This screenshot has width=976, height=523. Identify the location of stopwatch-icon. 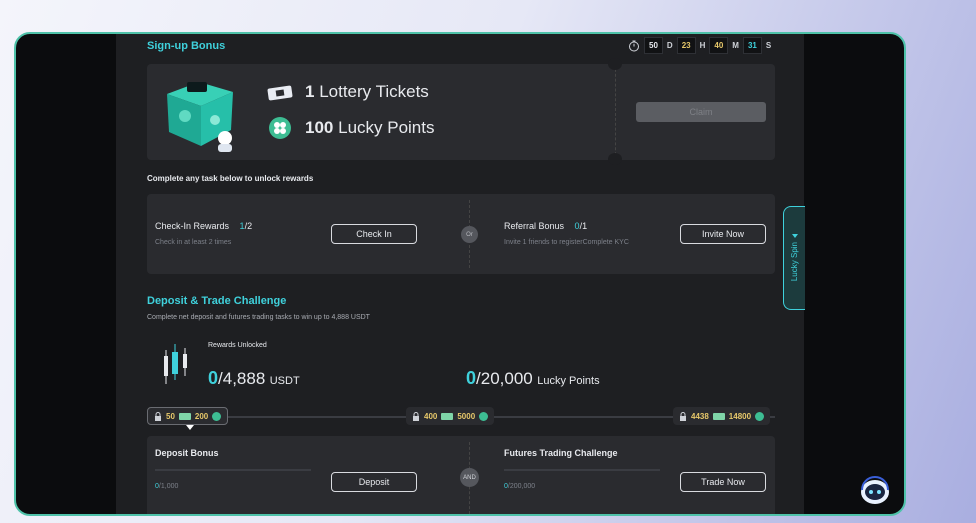
(634, 45).